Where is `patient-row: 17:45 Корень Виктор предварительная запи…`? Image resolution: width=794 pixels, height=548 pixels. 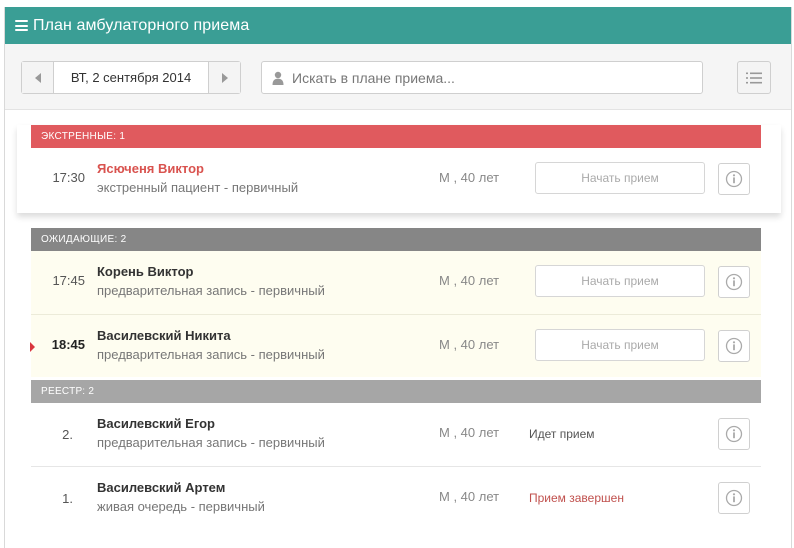 patient-row: 17:45 Корень Виктор предварительная запи… is located at coordinates (396, 282).